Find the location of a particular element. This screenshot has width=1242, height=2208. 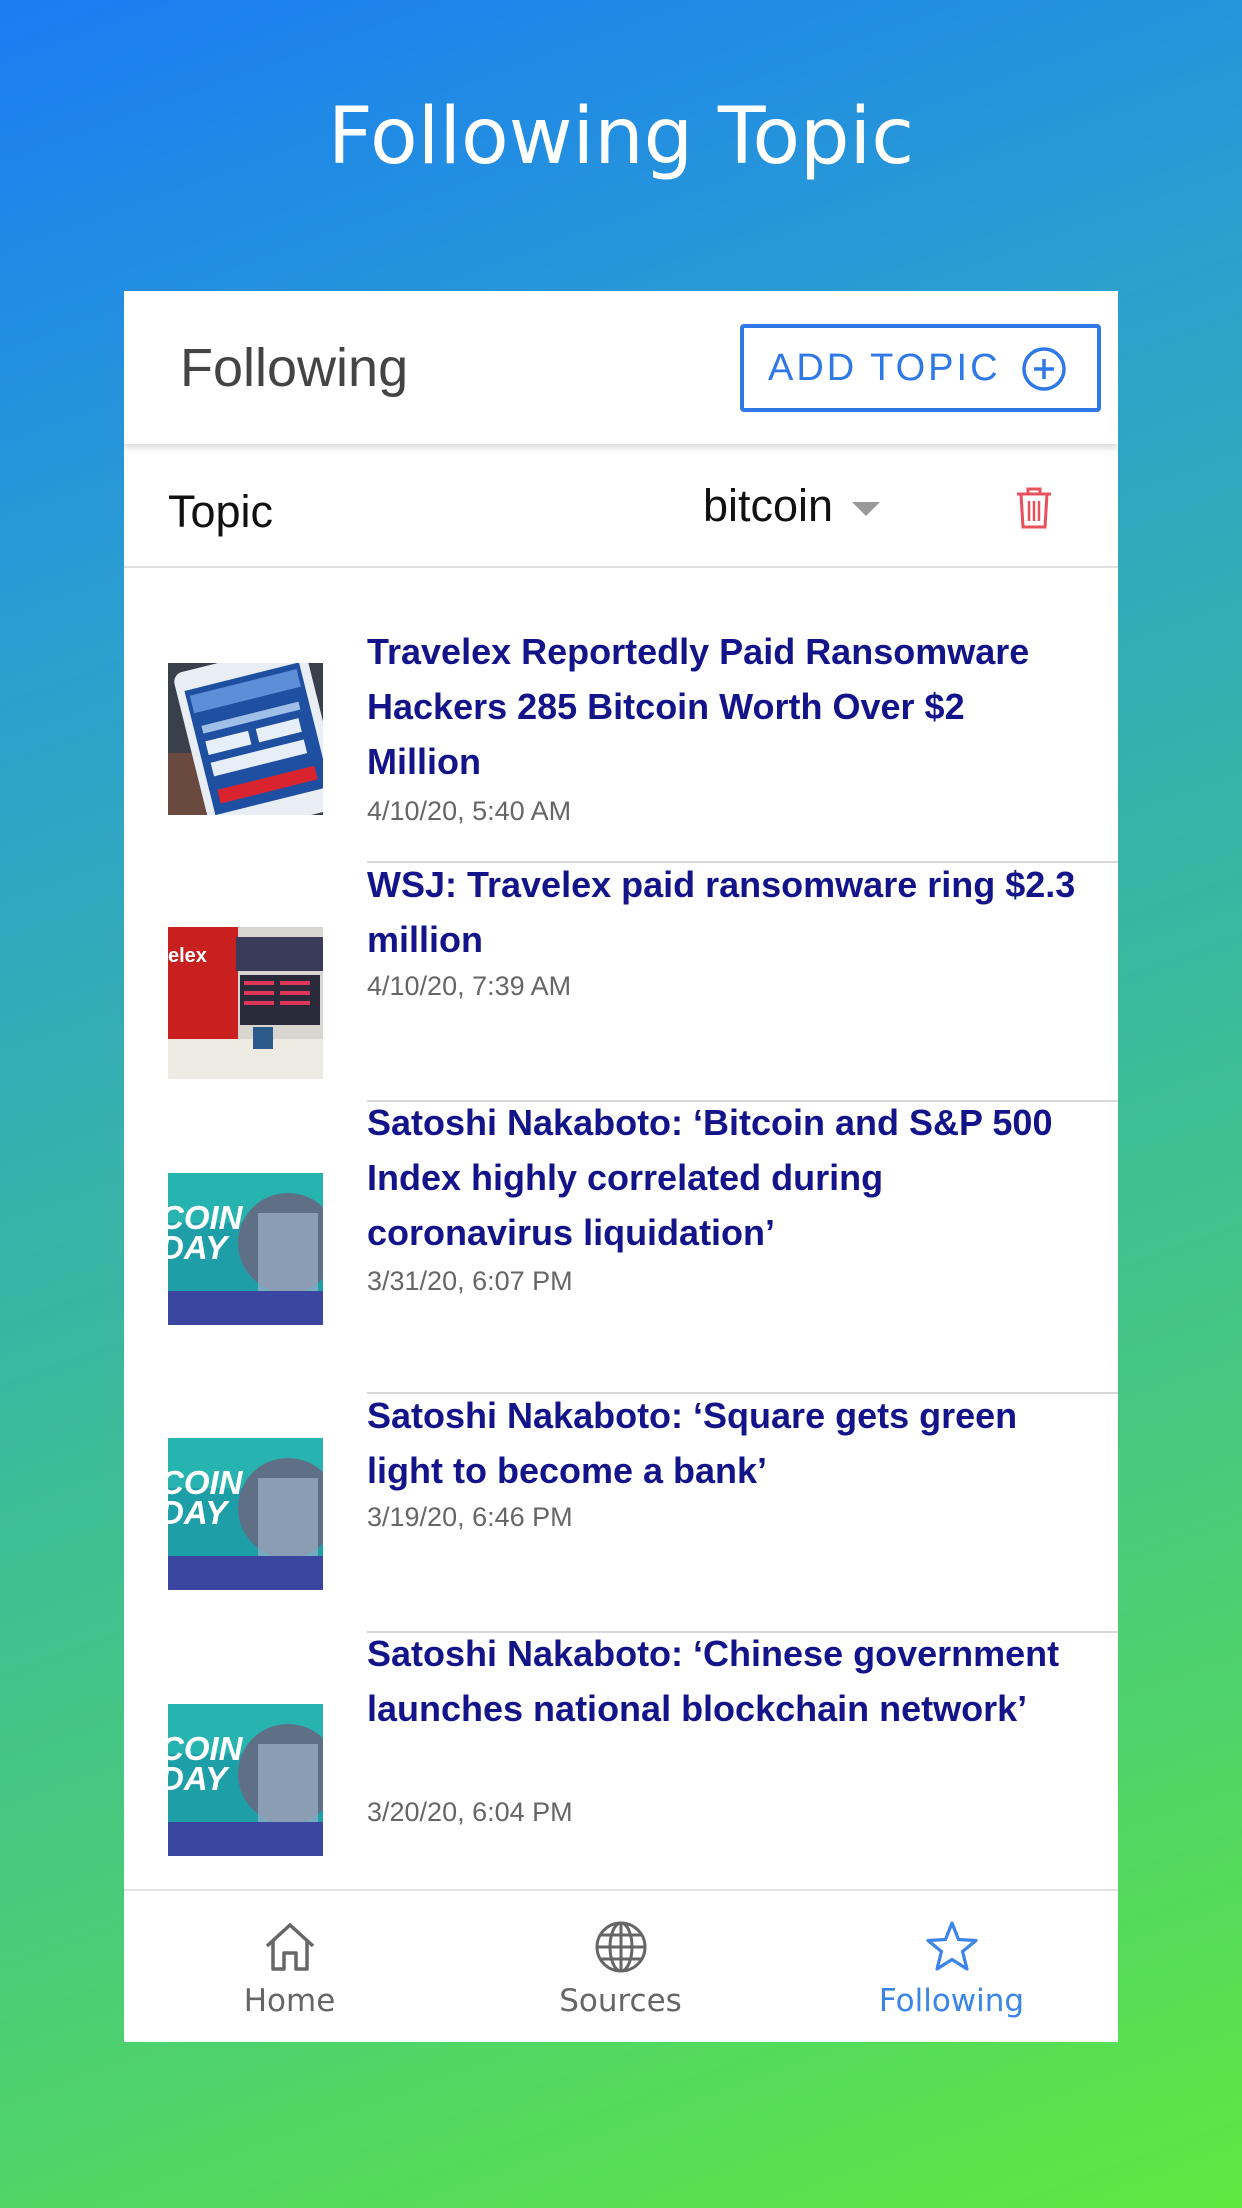

header: Following ADD TOPIC is located at coordinates (621, 367).